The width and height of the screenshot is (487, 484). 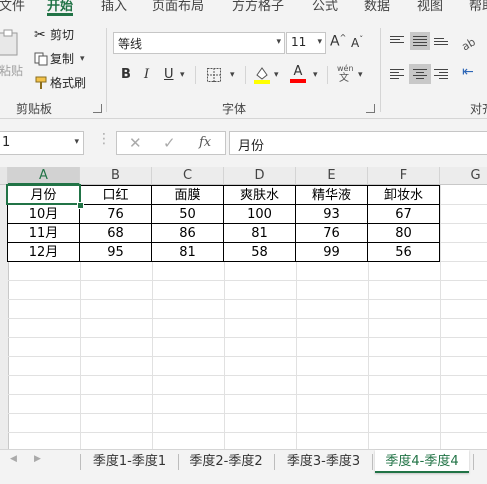 I want to click on top-align-icon, so click(x=397, y=39).